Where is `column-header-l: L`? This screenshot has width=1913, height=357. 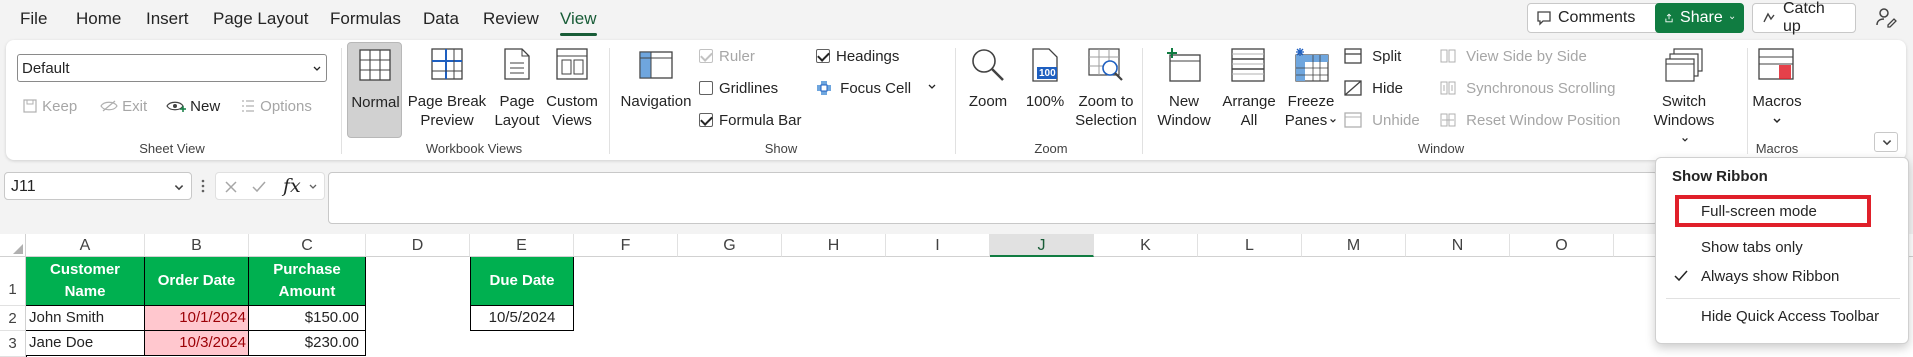 column-header-l: L is located at coordinates (1250, 245).